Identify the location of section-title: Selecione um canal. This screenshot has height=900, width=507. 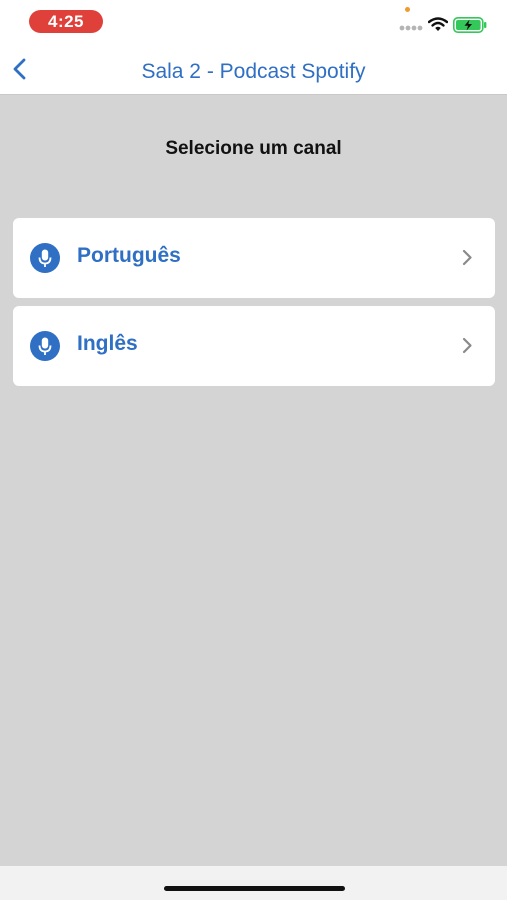
(253, 148).